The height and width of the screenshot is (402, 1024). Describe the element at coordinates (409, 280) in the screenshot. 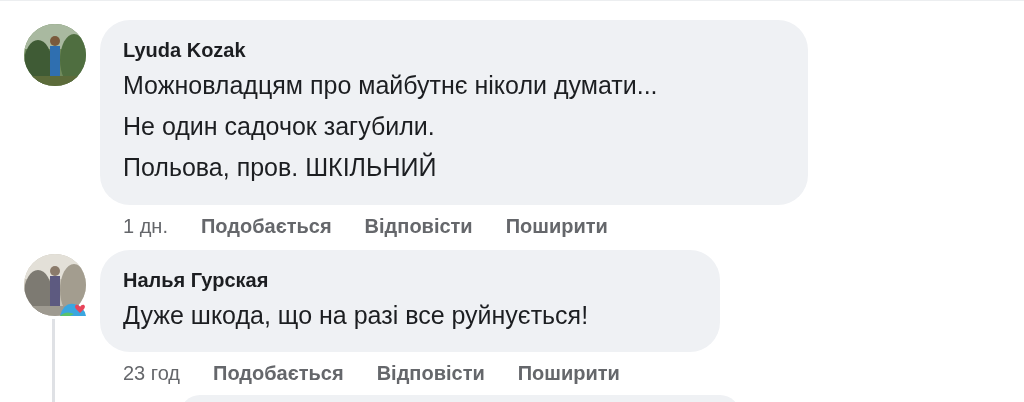

I see `author-name: Налья Гурская` at that location.